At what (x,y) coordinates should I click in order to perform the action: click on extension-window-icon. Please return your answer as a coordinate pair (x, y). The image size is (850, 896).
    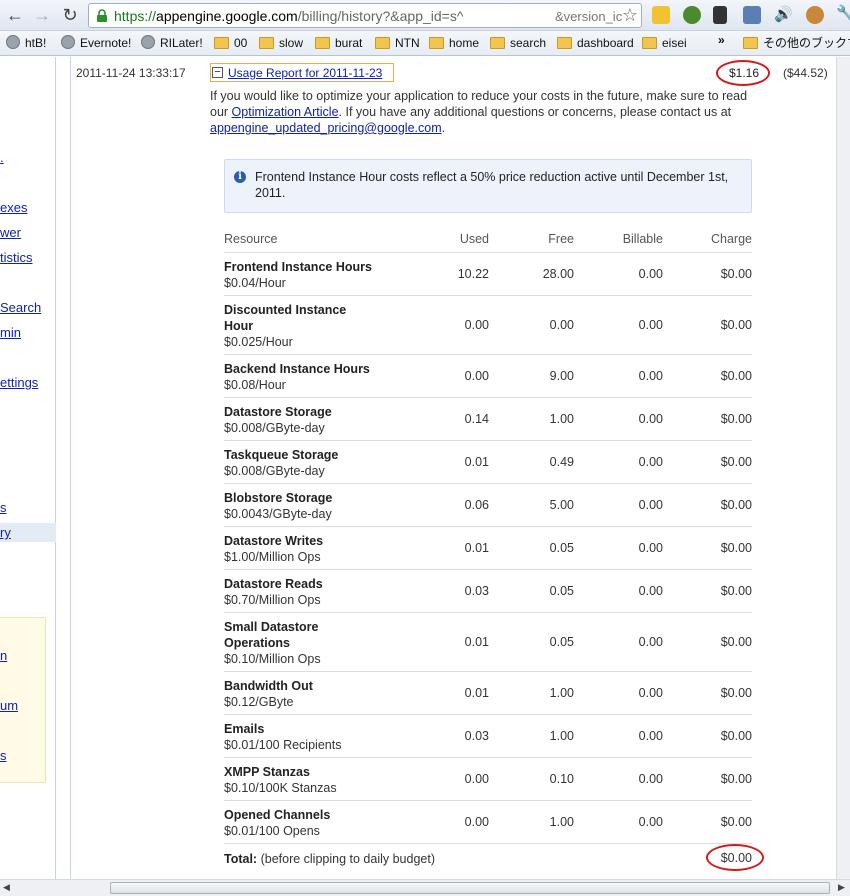
    Looking at the image, I should click on (752, 15).